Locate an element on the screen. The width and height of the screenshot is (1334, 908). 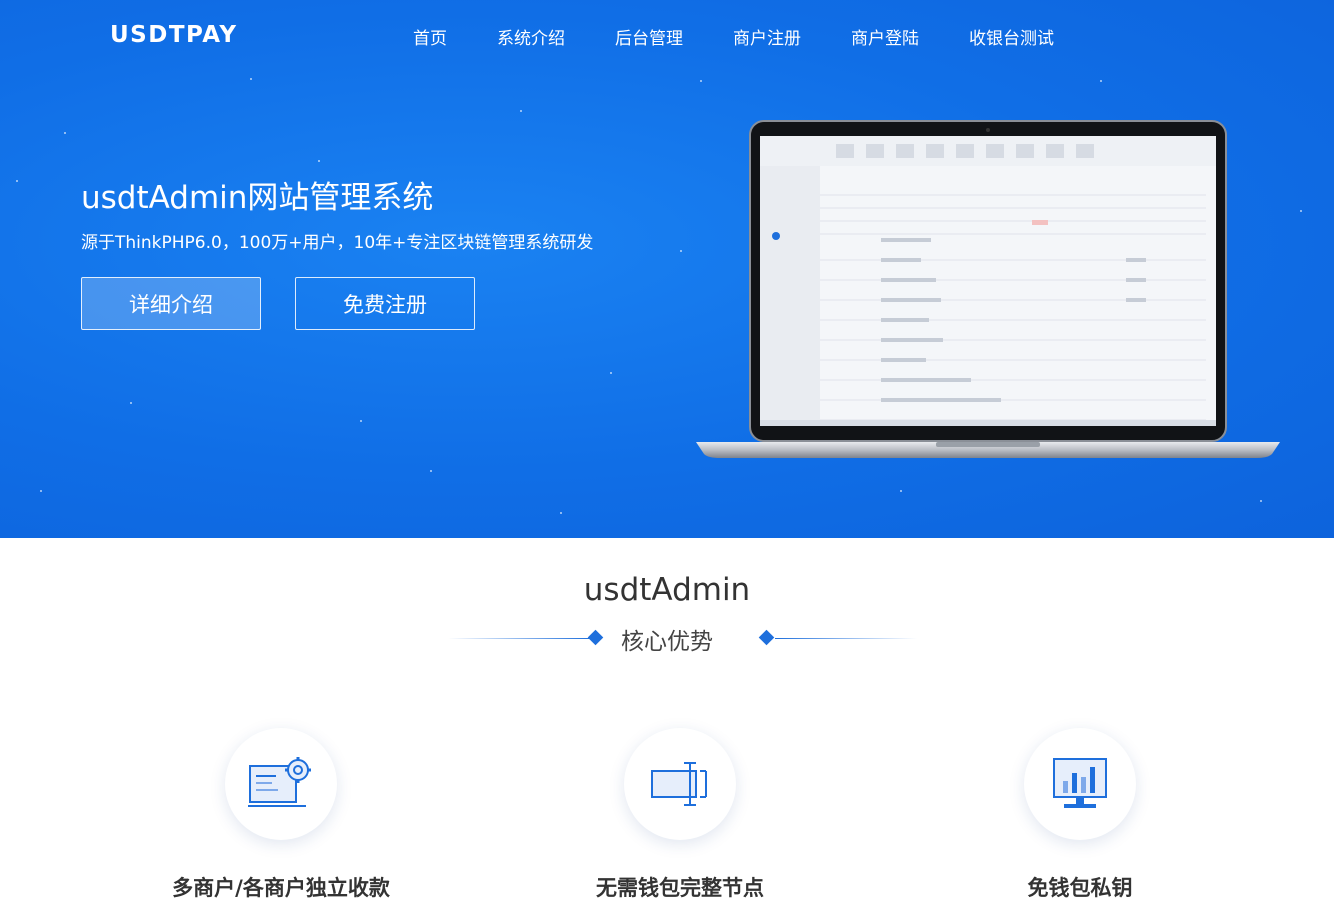
nav-item-system-intro: 系统介绍 is located at coordinates (531, 36).